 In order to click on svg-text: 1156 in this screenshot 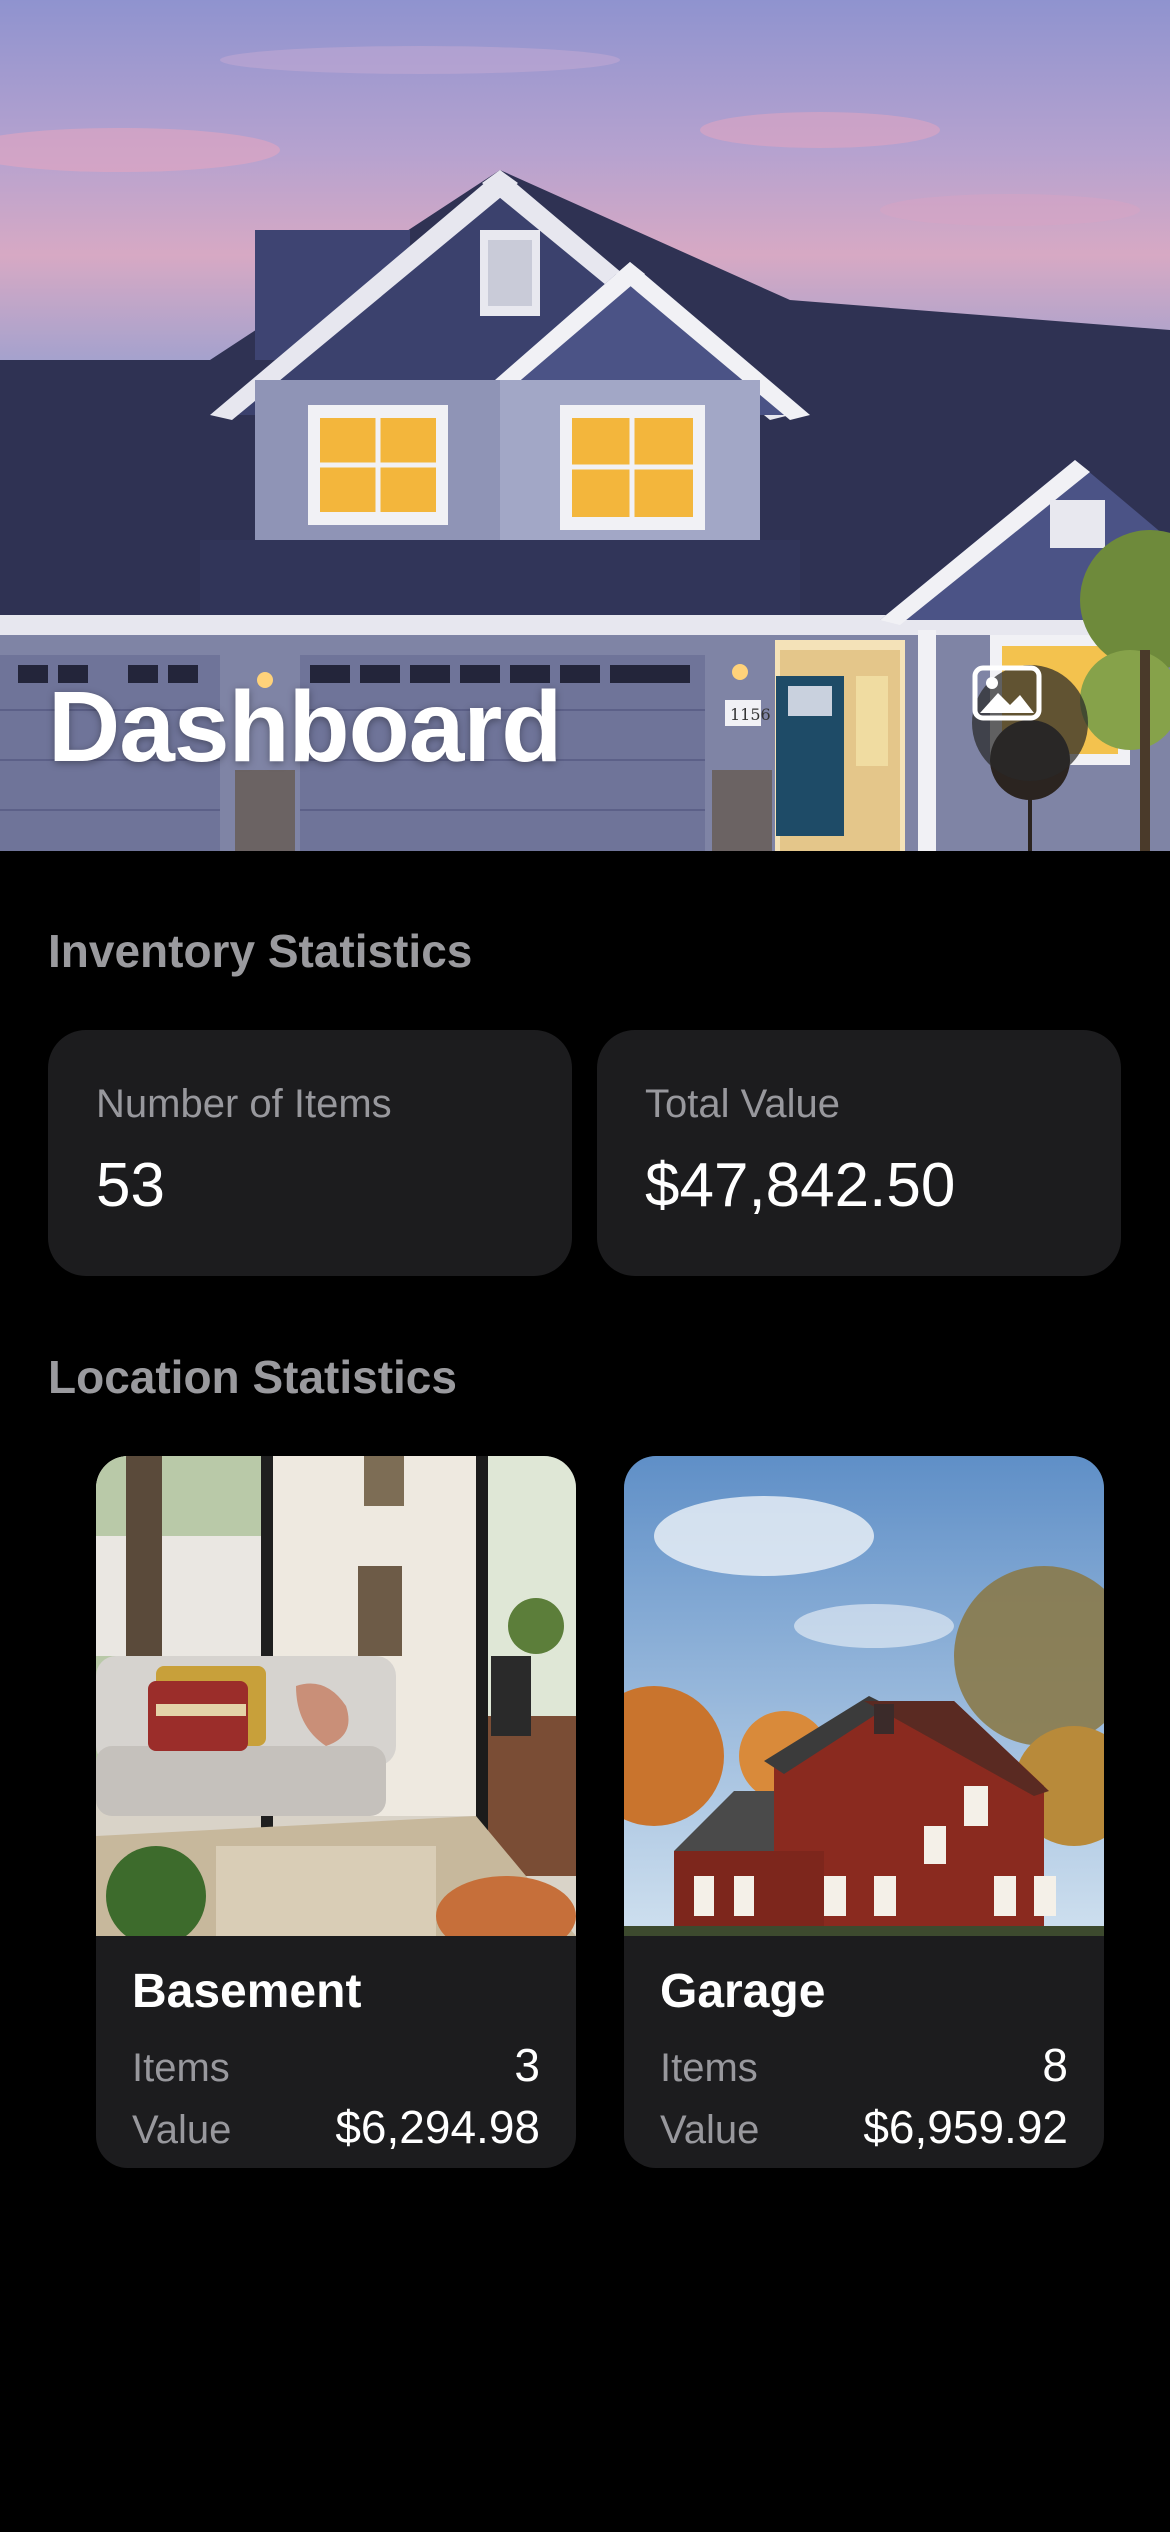, I will do `click(750, 714)`.